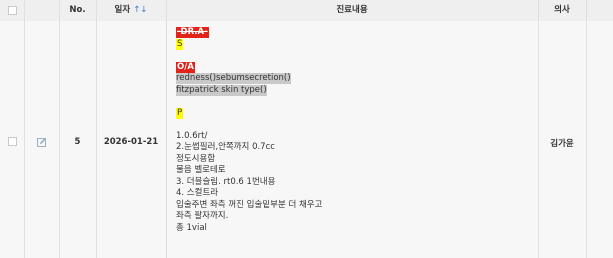  What do you see at coordinates (352, 10) in the screenshot?
I see `header-content: 진료내용` at bounding box center [352, 10].